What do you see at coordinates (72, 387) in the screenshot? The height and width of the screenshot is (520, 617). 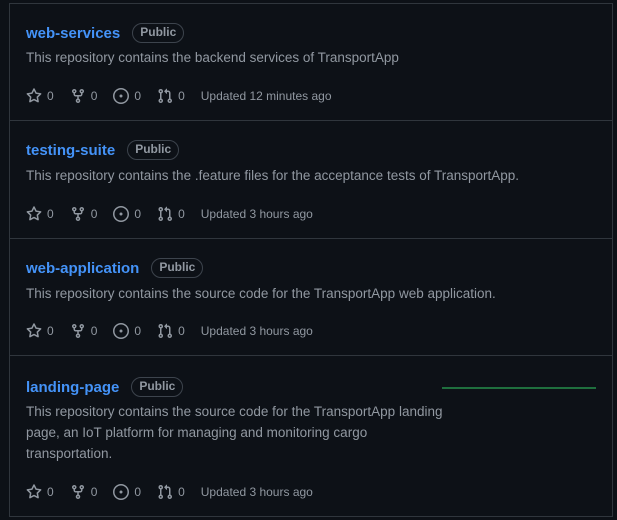 I see `repo-name-link: landing-page` at bounding box center [72, 387].